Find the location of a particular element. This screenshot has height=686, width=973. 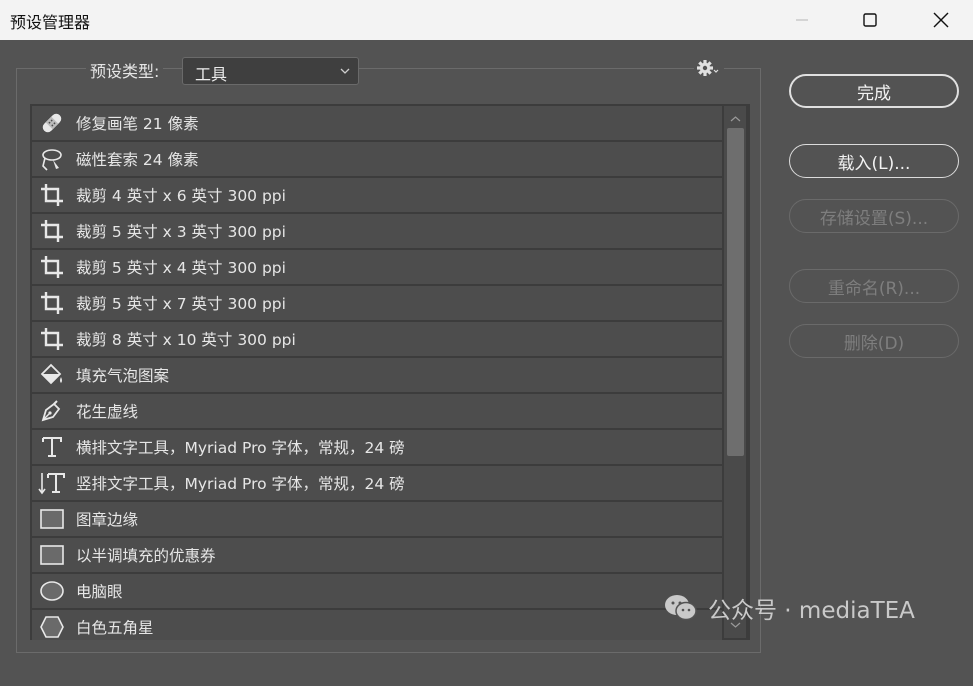

preset-list-item: 填充气泡图案 is located at coordinates (377, 376).